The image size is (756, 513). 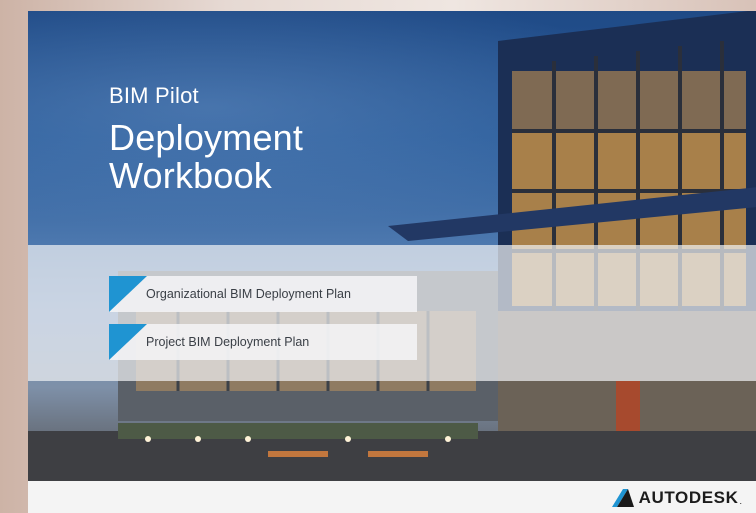 I want to click on autodesk-logo: AUTODESK ., so click(x=676, y=498).